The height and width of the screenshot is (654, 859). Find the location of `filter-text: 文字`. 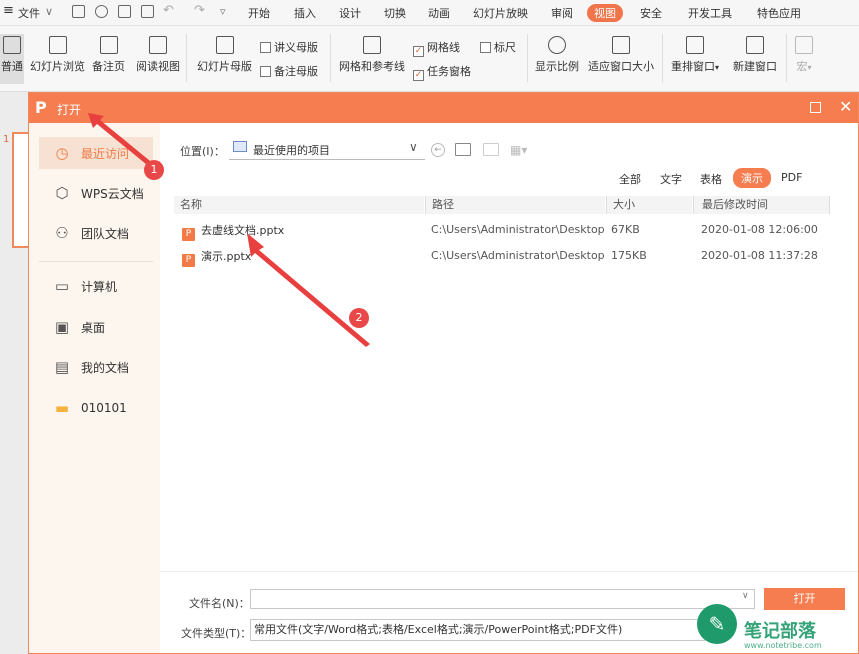

filter-text: 文字 is located at coordinates (671, 179).